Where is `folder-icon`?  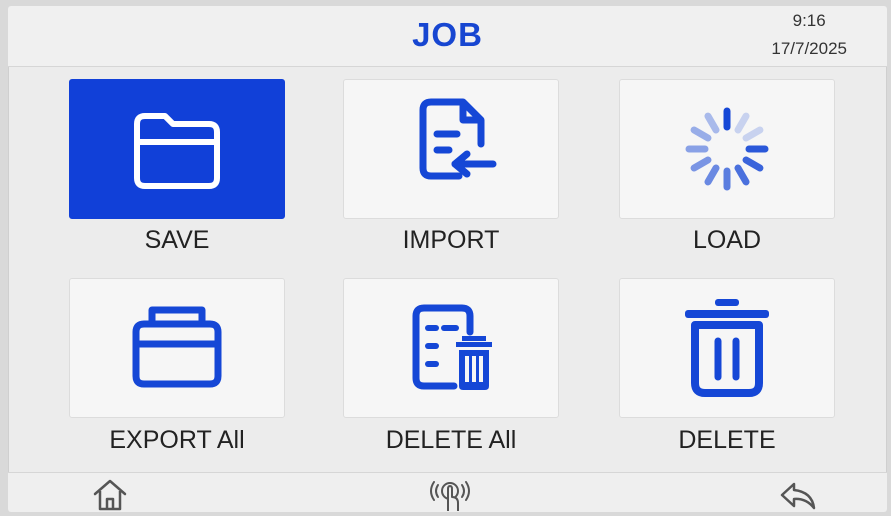
folder-icon is located at coordinates (177, 149).